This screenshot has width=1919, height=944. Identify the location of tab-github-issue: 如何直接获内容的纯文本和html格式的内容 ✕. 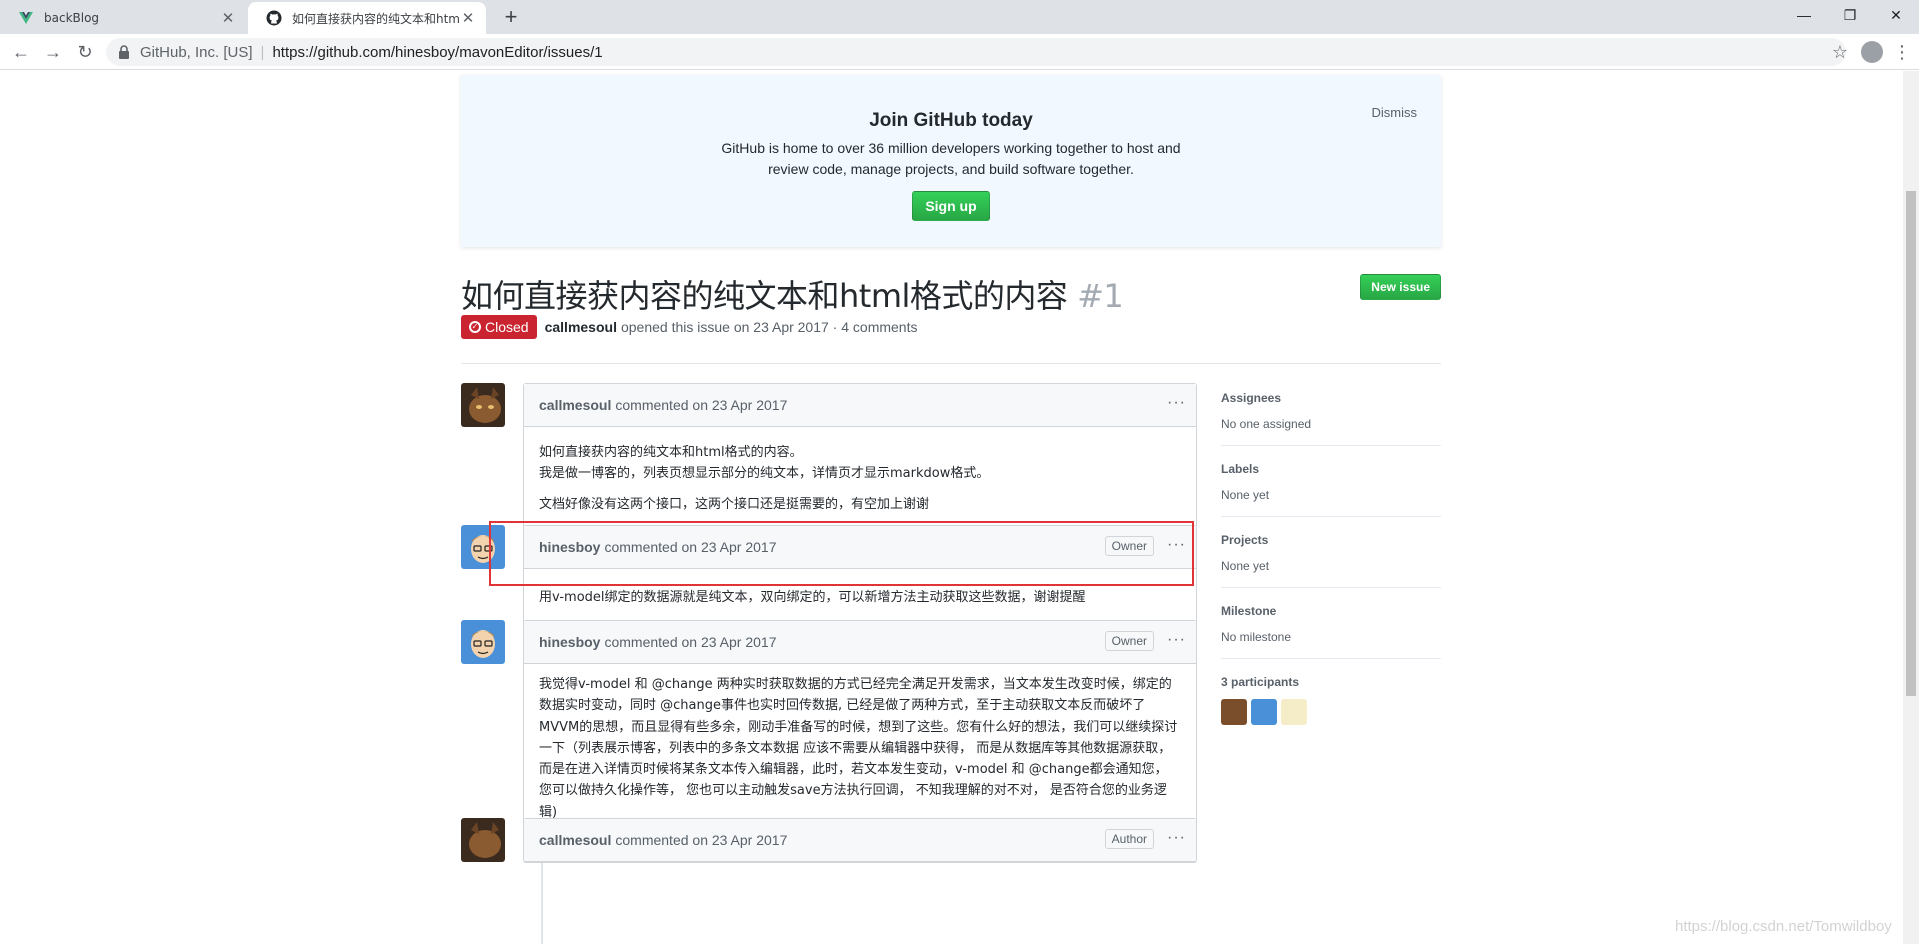
(367, 18).